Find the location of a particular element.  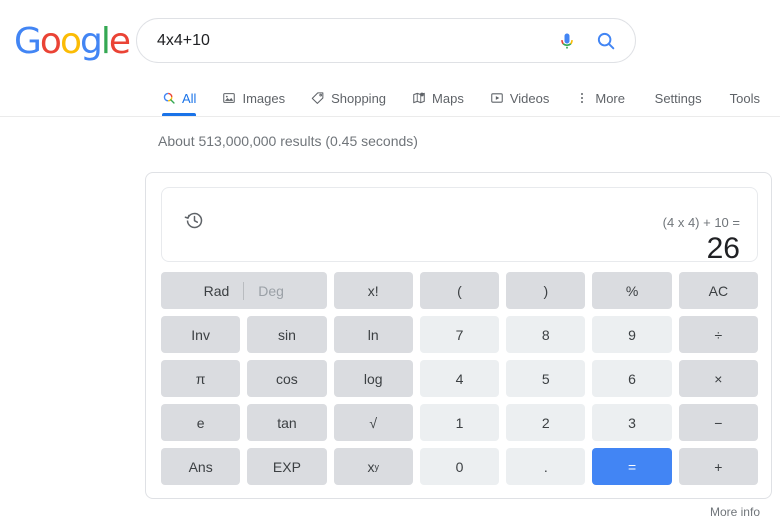

video-icon is located at coordinates (497, 98).